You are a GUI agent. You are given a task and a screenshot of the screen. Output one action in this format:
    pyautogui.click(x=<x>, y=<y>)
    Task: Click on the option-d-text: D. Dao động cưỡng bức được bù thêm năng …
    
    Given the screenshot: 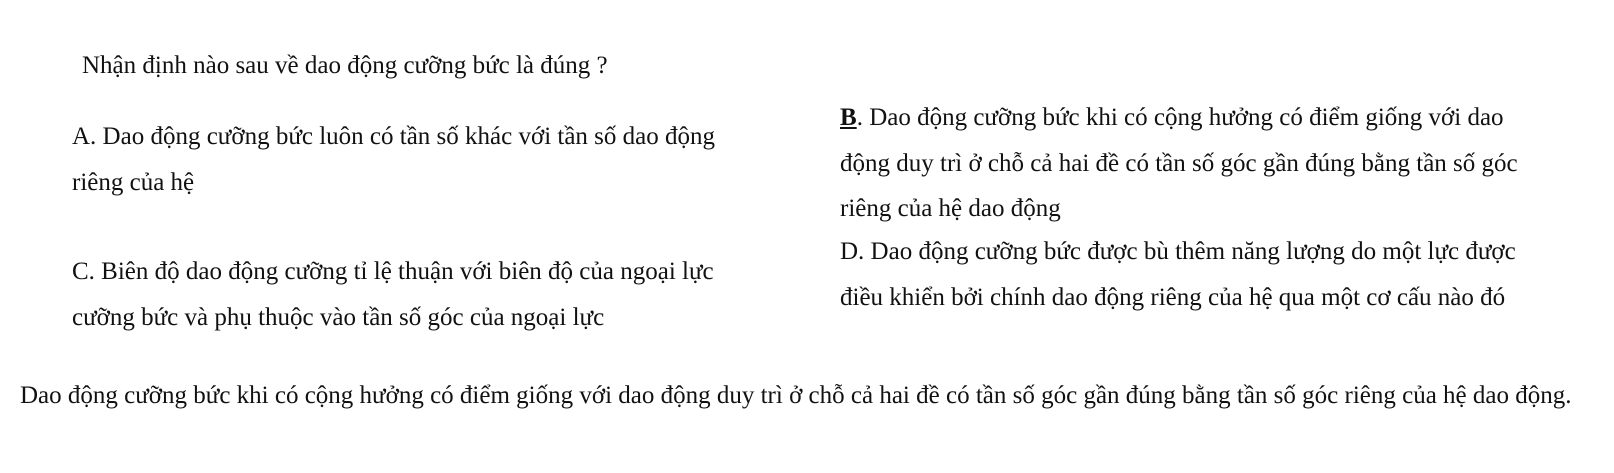 What is the action you would take?
    pyautogui.click(x=1178, y=274)
    